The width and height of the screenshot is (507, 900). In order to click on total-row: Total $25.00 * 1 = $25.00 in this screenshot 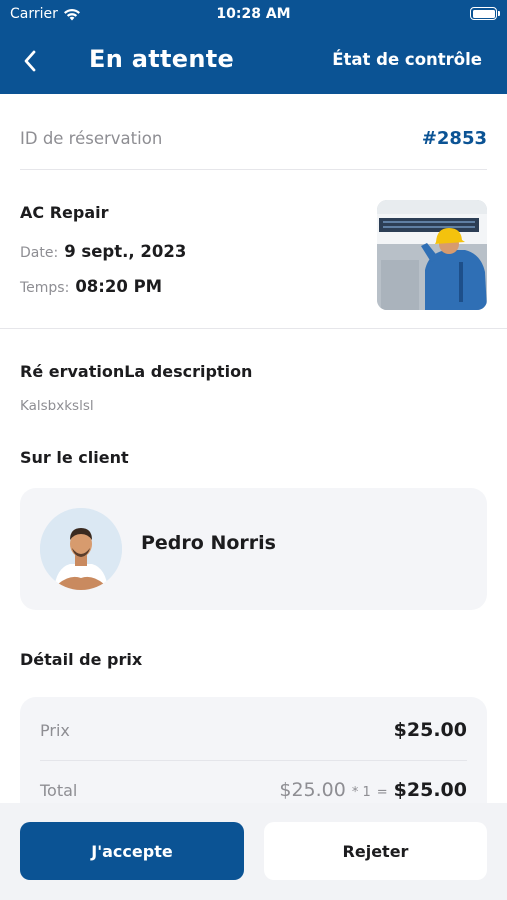, I will do `click(253, 790)`.